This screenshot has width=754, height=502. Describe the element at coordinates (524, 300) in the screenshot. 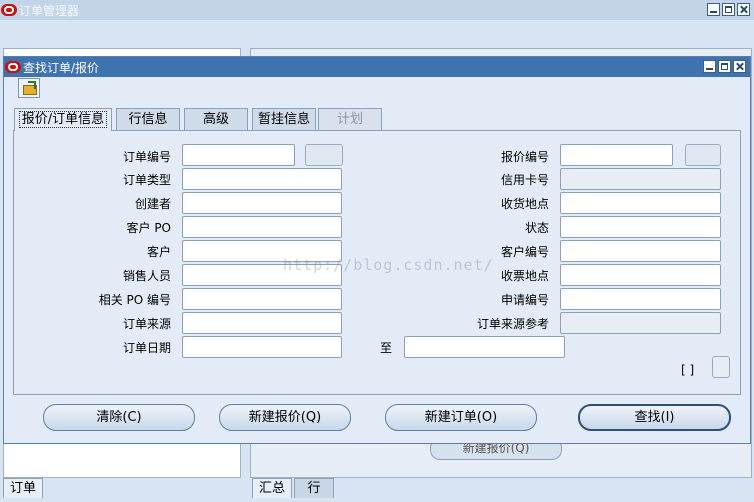

I see `label-requisition-number: 申请编号` at that location.